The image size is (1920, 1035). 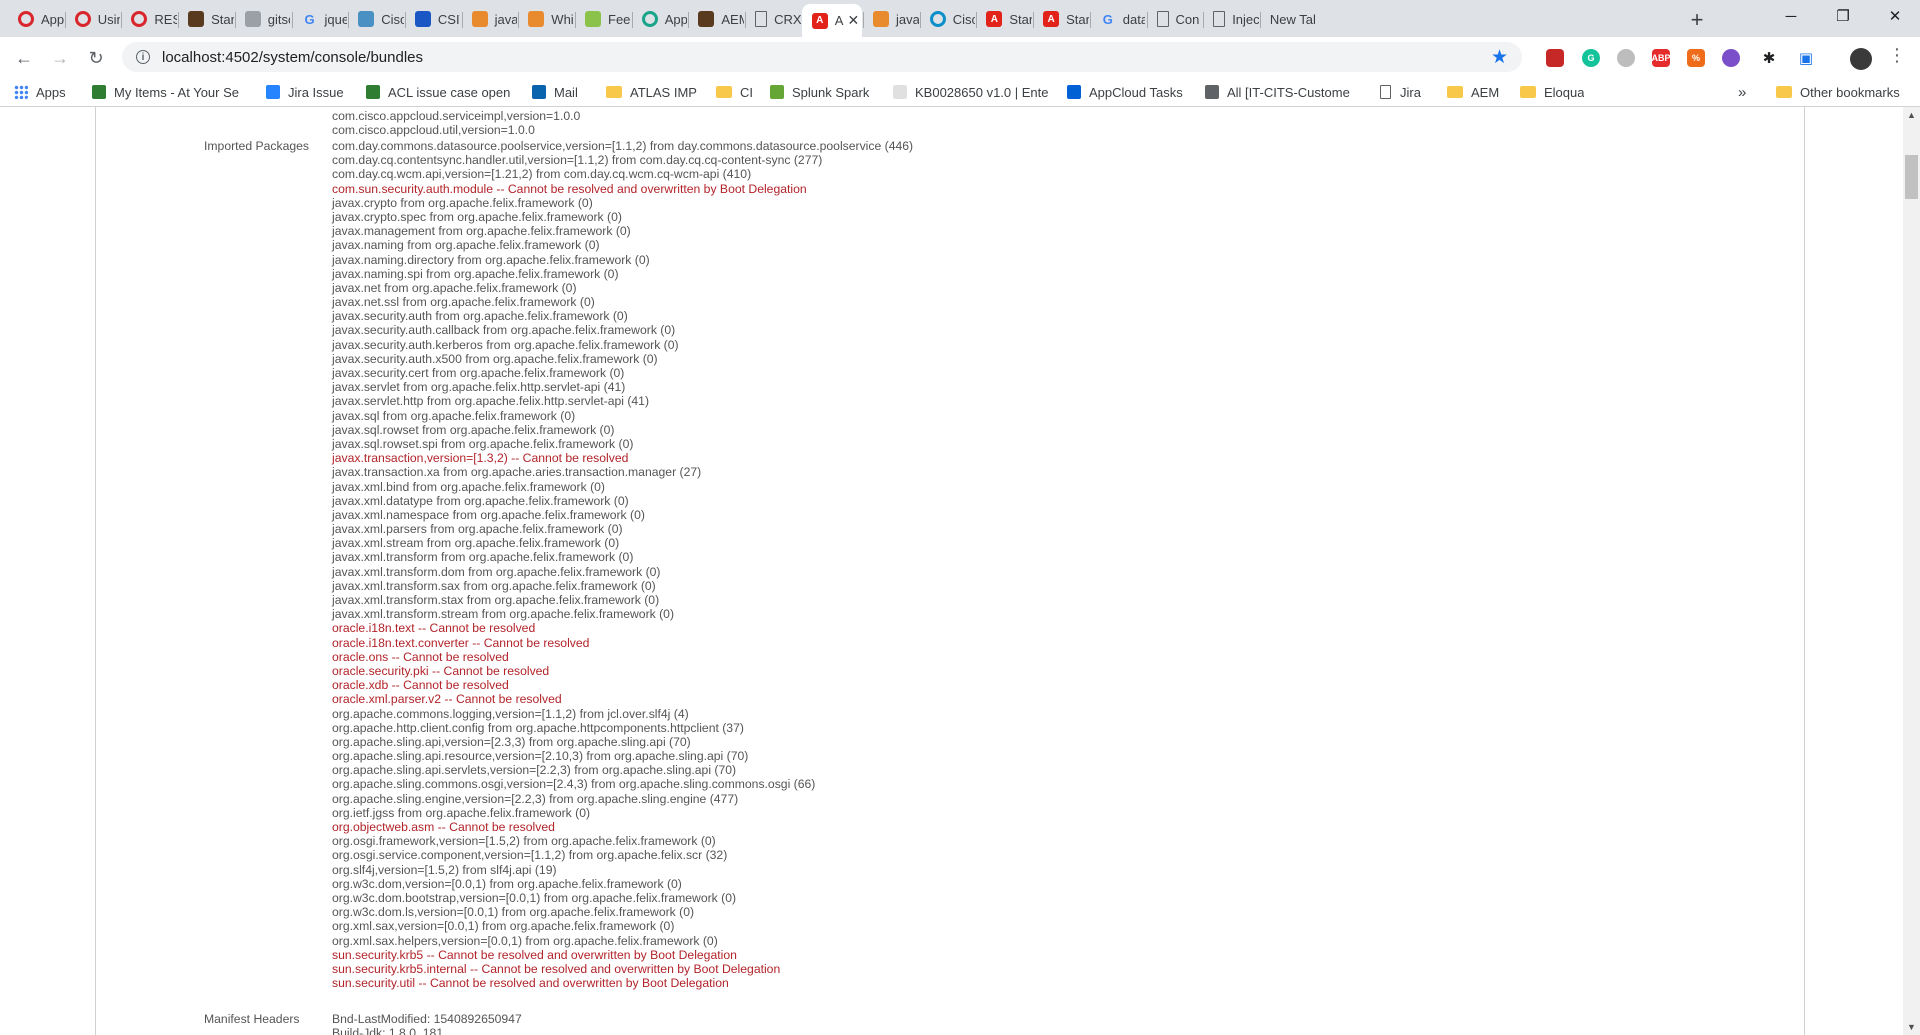 I want to click on shield-icon, so click(x=422, y=19).